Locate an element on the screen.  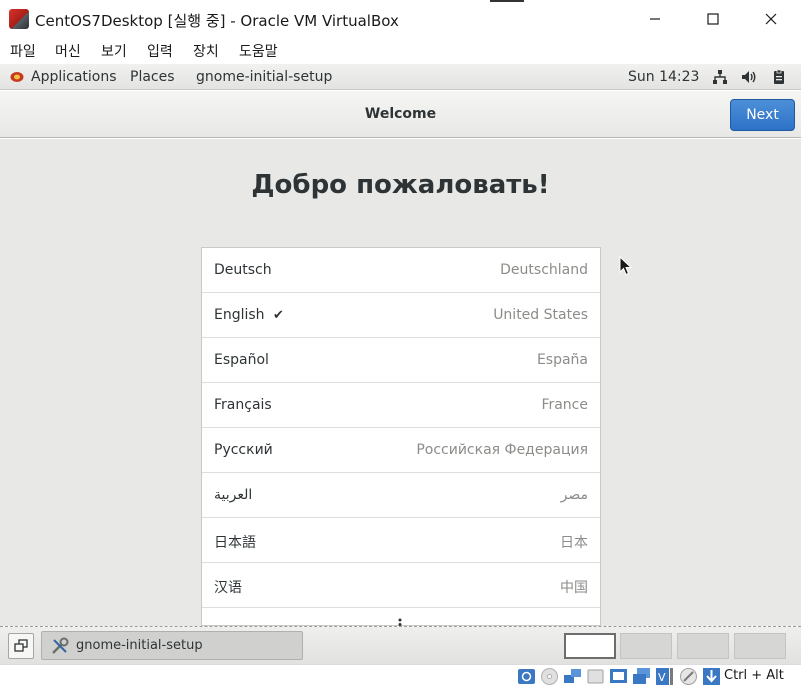
language-name: Deutsch is located at coordinates (243, 270).